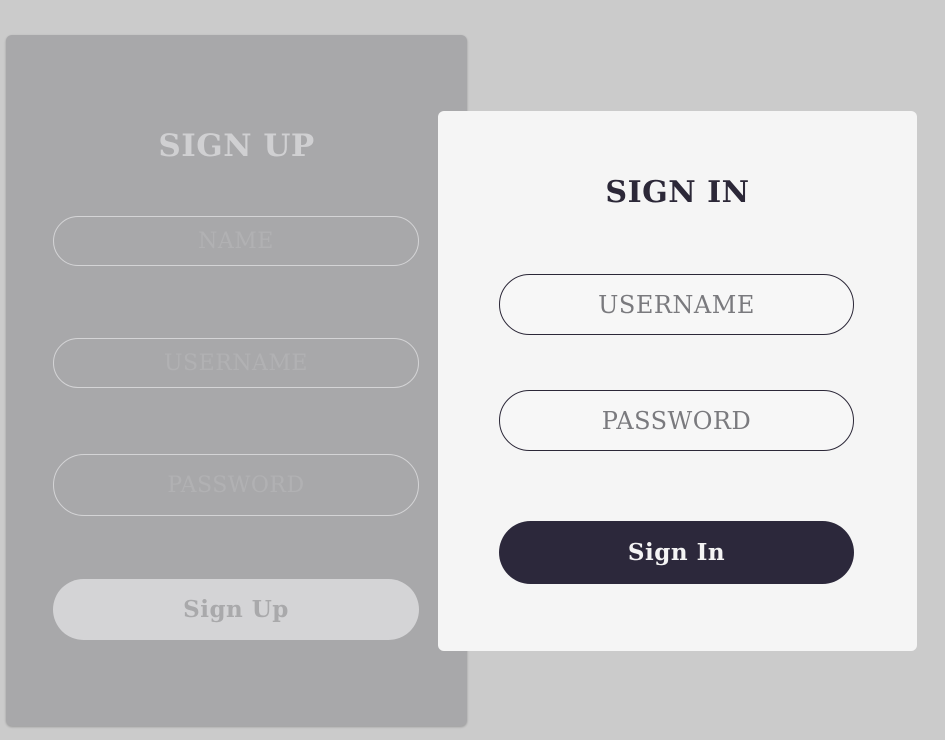 The height and width of the screenshot is (740, 945). I want to click on signup-title: SIGN UP, so click(236, 146).